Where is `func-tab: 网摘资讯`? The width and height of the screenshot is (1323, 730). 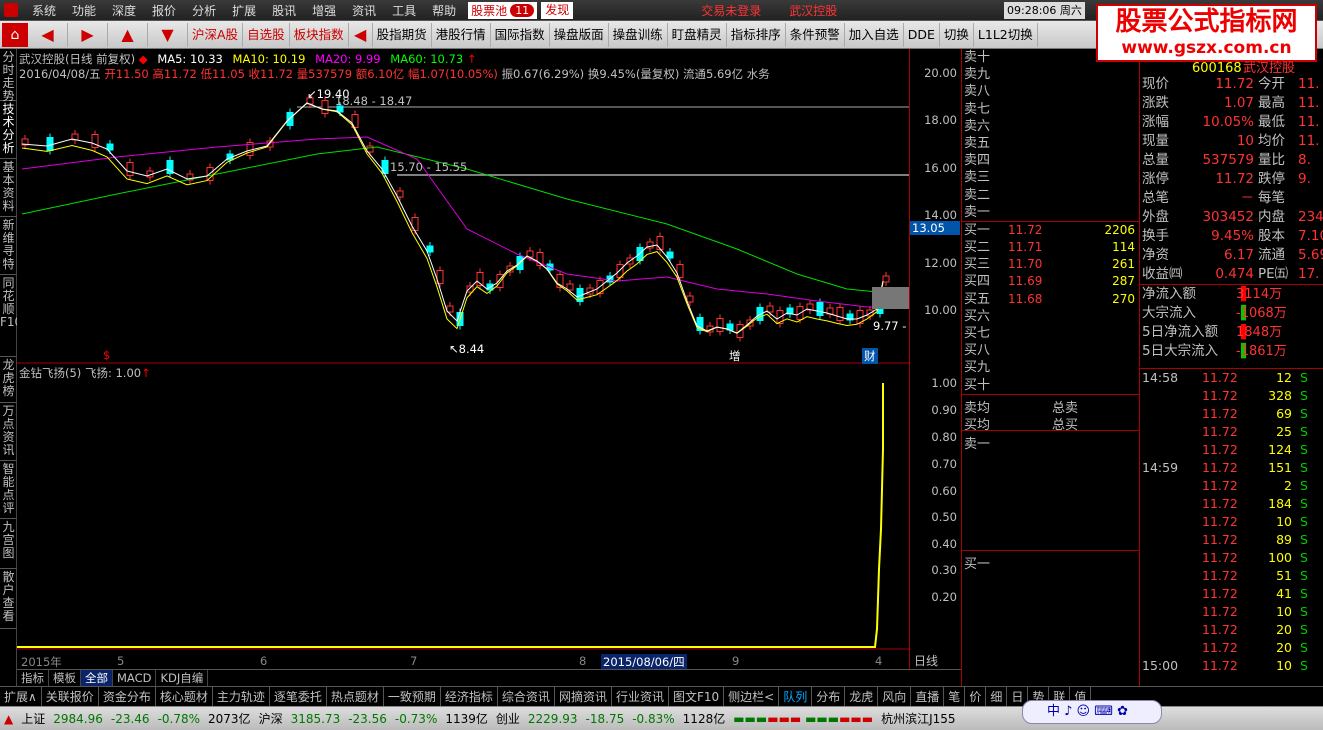 func-tab: 网摘资讯 is located at coordinates (583, 696).